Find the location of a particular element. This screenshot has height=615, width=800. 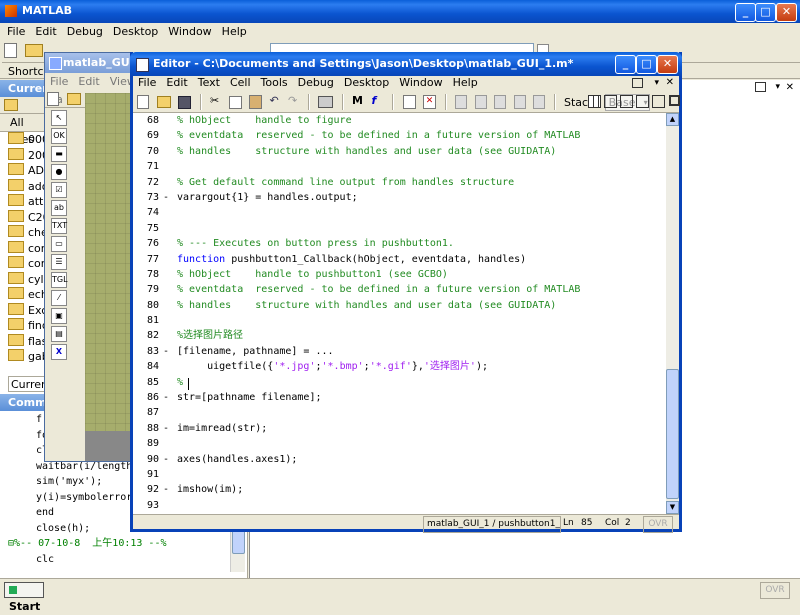

line-number: 92 is located at coordinates (146, 489).